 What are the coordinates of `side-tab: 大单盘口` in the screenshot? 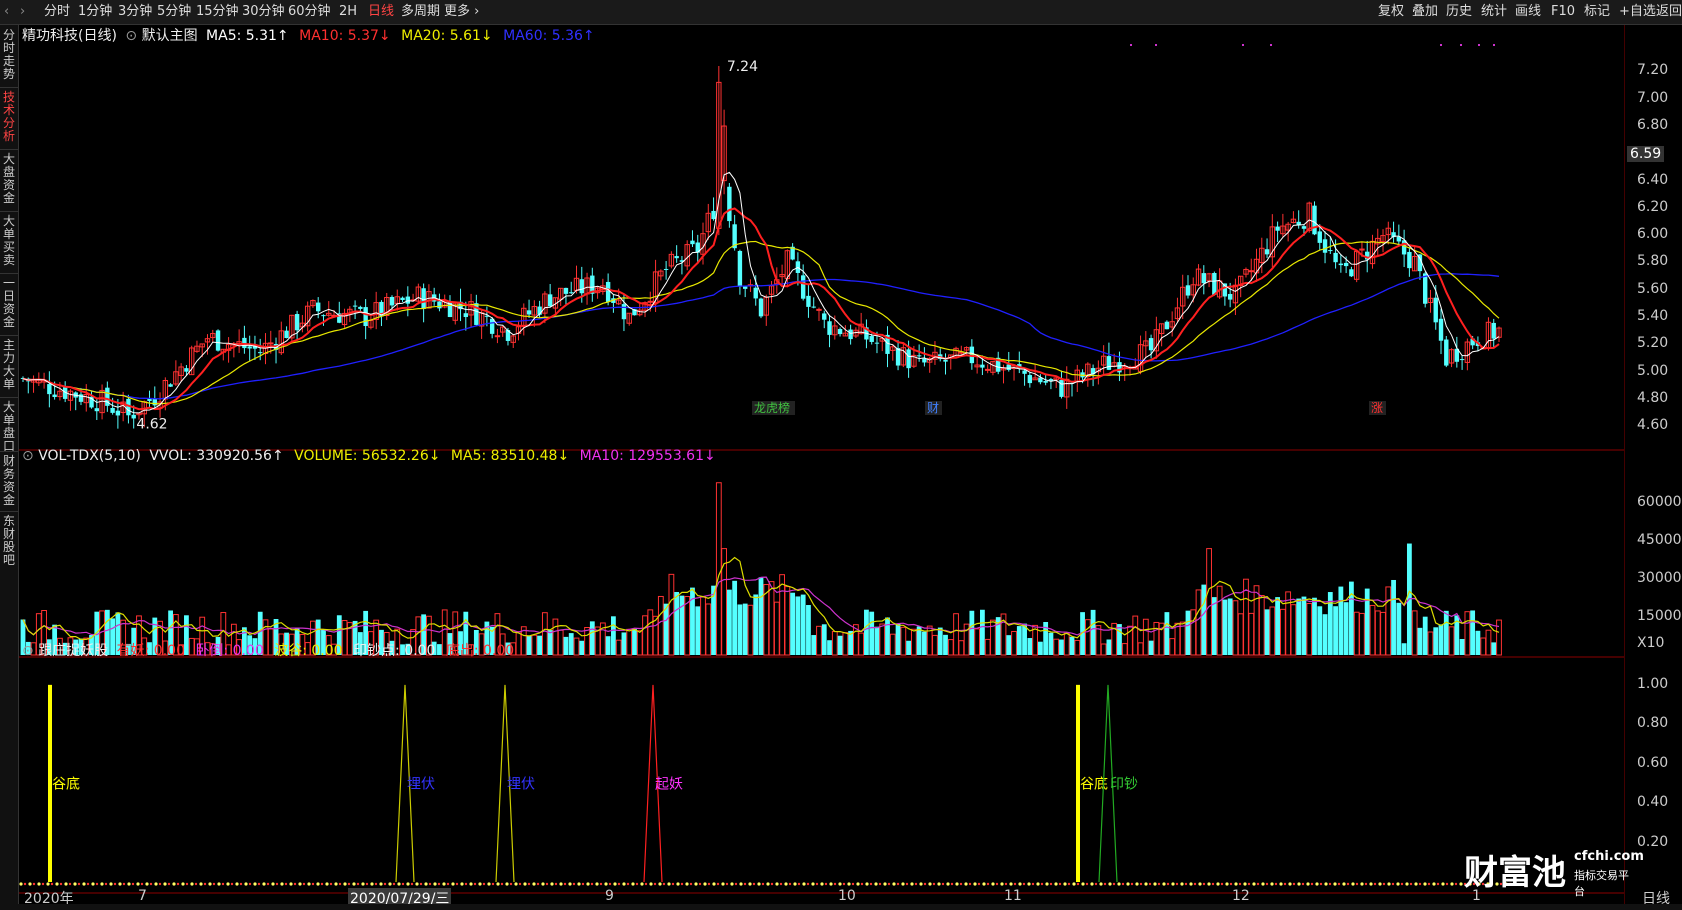 It's located at (9, 427).